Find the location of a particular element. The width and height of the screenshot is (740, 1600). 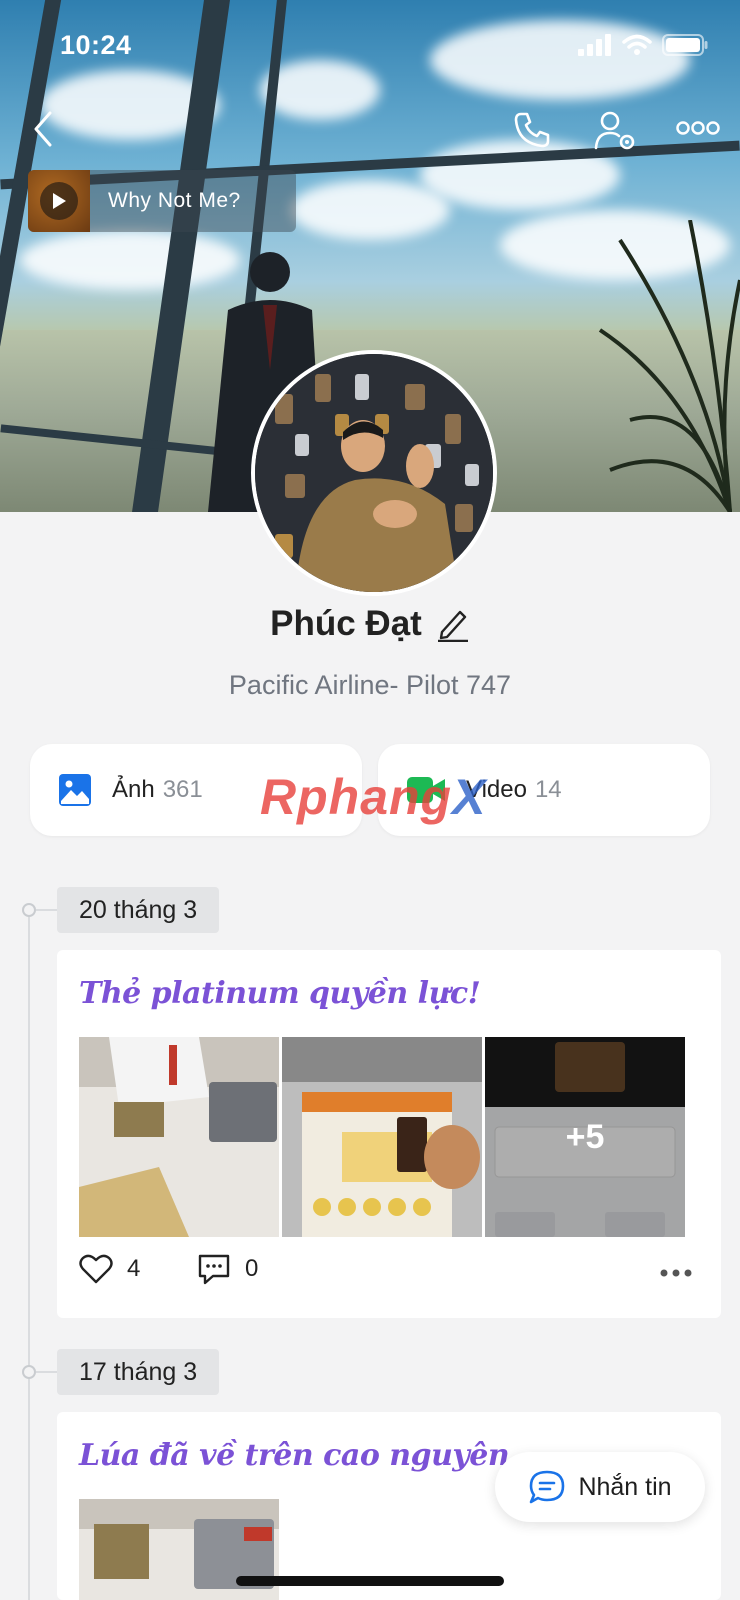

music-player: Why Not Me? is located at coordinates (162, 201).